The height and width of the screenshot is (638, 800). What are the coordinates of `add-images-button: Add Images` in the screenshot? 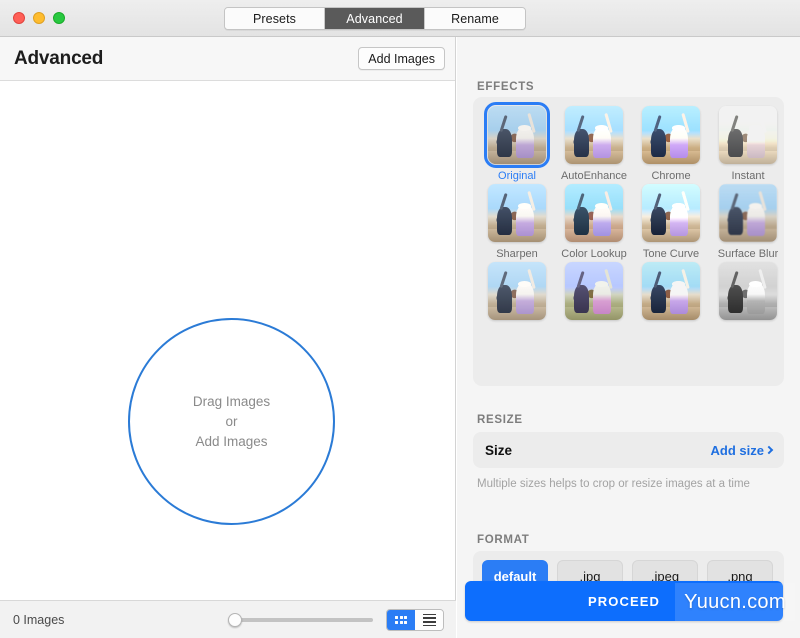 It's located at (401, 58).